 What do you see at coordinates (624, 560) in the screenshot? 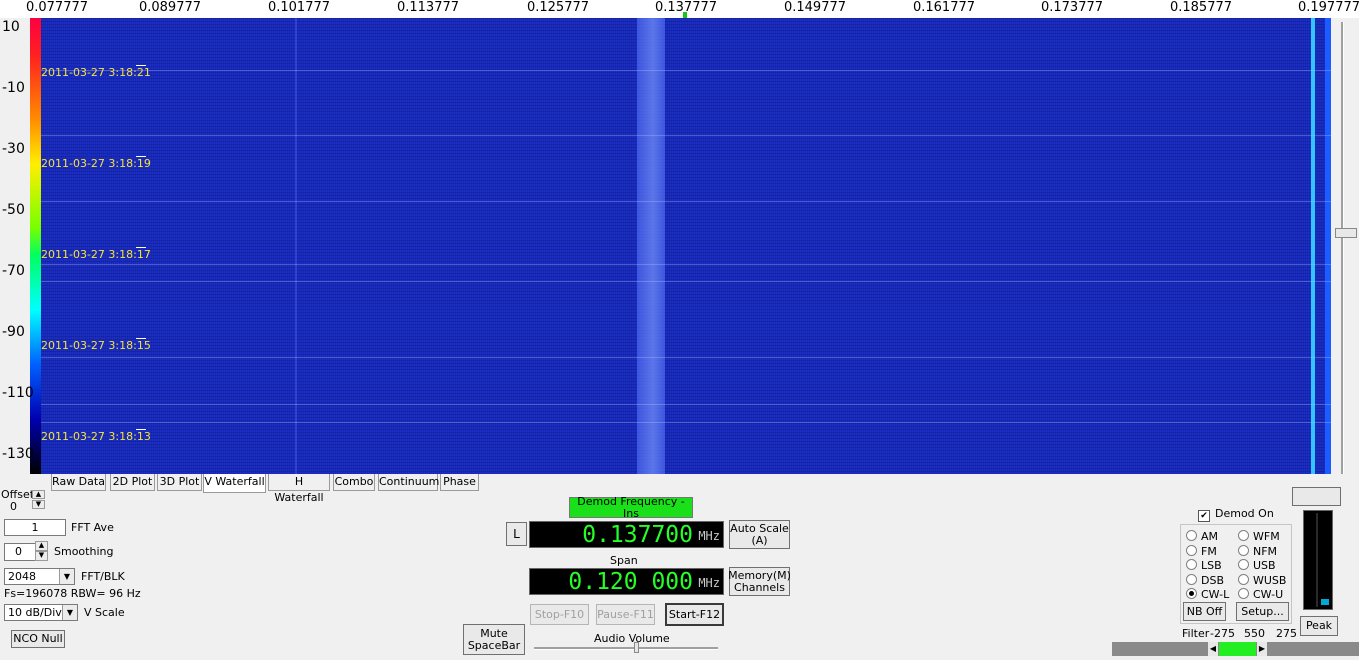
I see `span-label: Span` at bounding box center [624, 560].